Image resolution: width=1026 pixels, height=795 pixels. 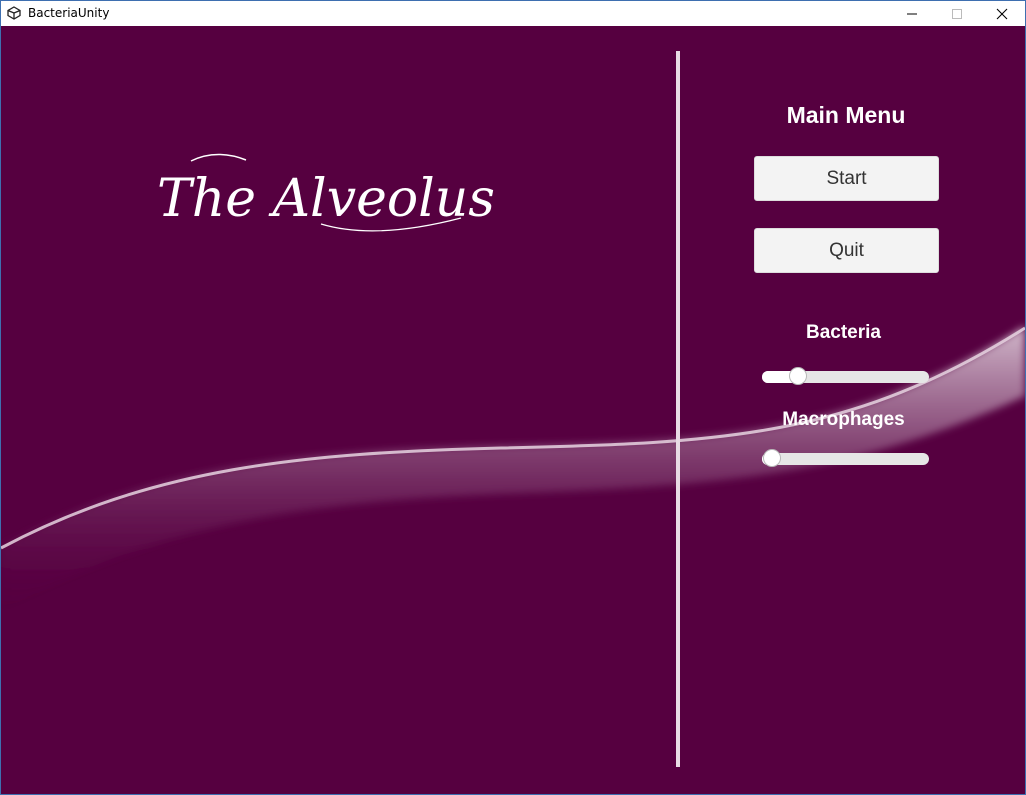 I want to click on macrophages-label: Macrophages, so click(x=843, y=419).